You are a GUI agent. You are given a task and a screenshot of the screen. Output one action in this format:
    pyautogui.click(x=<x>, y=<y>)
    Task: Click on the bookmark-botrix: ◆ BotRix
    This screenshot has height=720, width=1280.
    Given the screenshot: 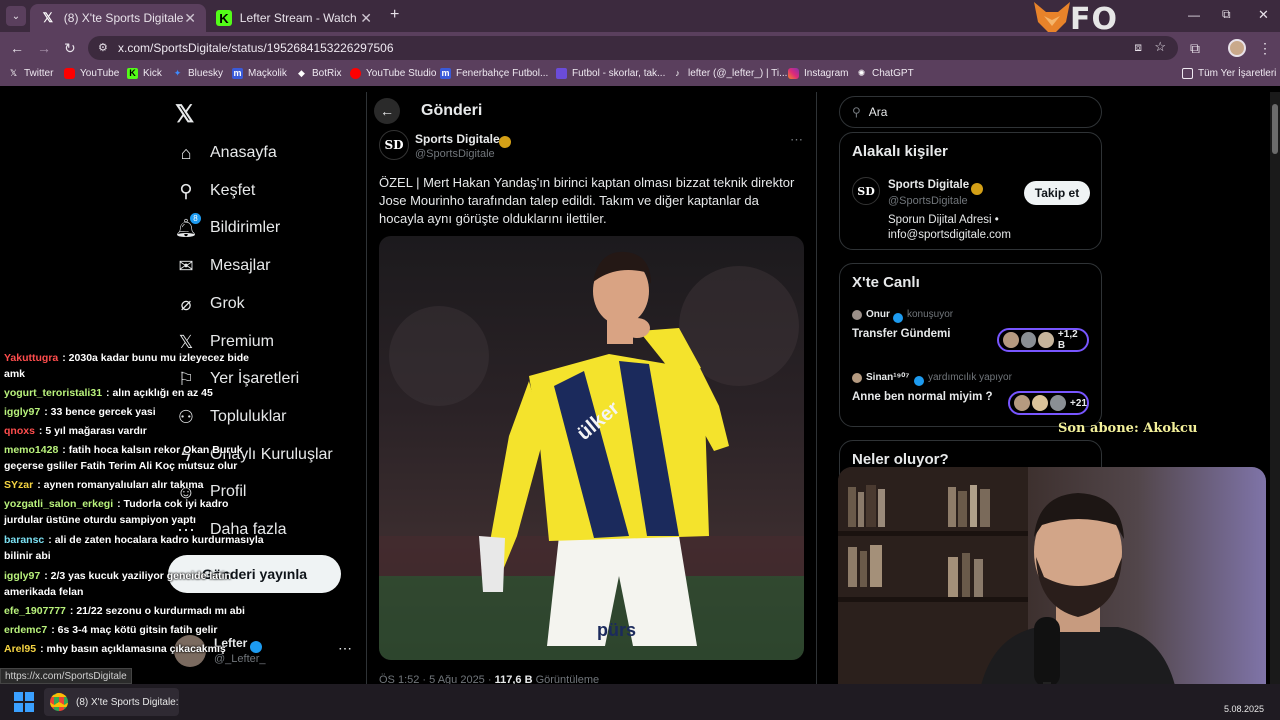 What is the action you would take?
    pyautogui.click(x=318, y=73)
    